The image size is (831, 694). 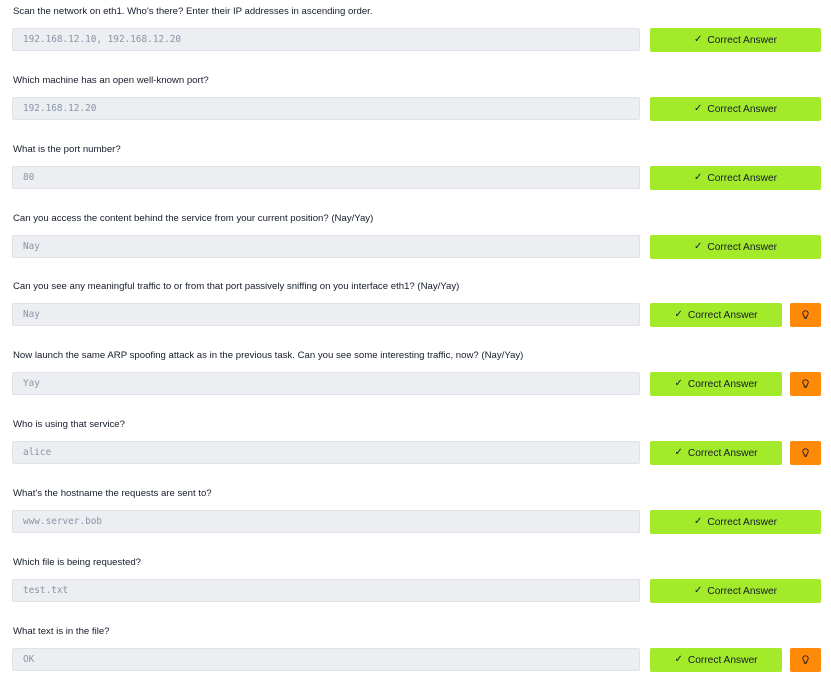 What do you see at coordinates (69, 424) in the screenshot?
I see `question-text: Who is using that service?` at bounding box center [69, 424].